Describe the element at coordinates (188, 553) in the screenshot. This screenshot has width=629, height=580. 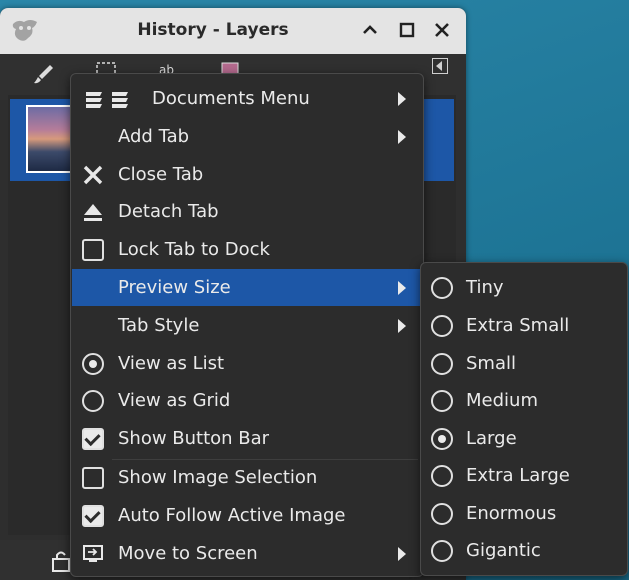
I see `menu-item-label: Move to Screen` at that location.